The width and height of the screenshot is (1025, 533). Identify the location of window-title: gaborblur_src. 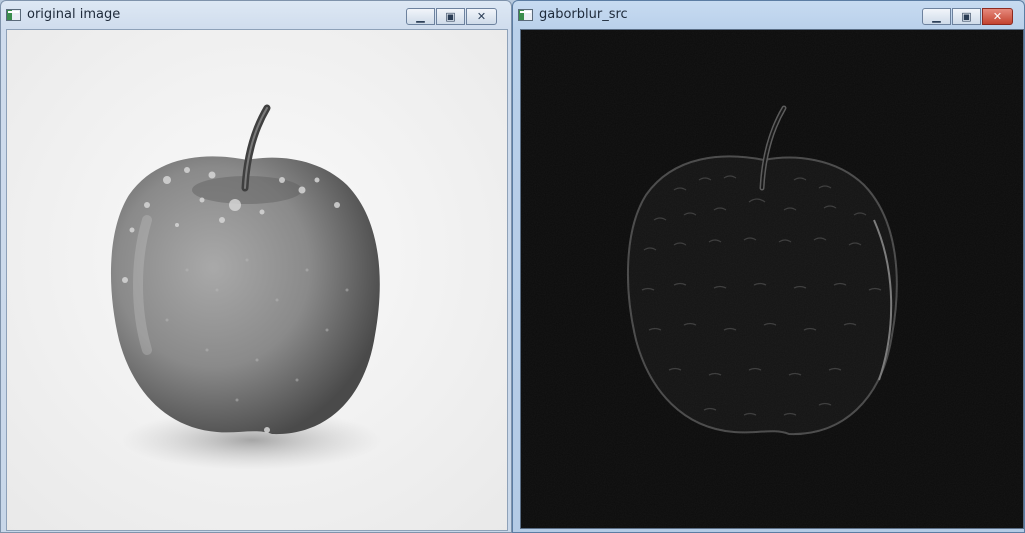
(583, 14).